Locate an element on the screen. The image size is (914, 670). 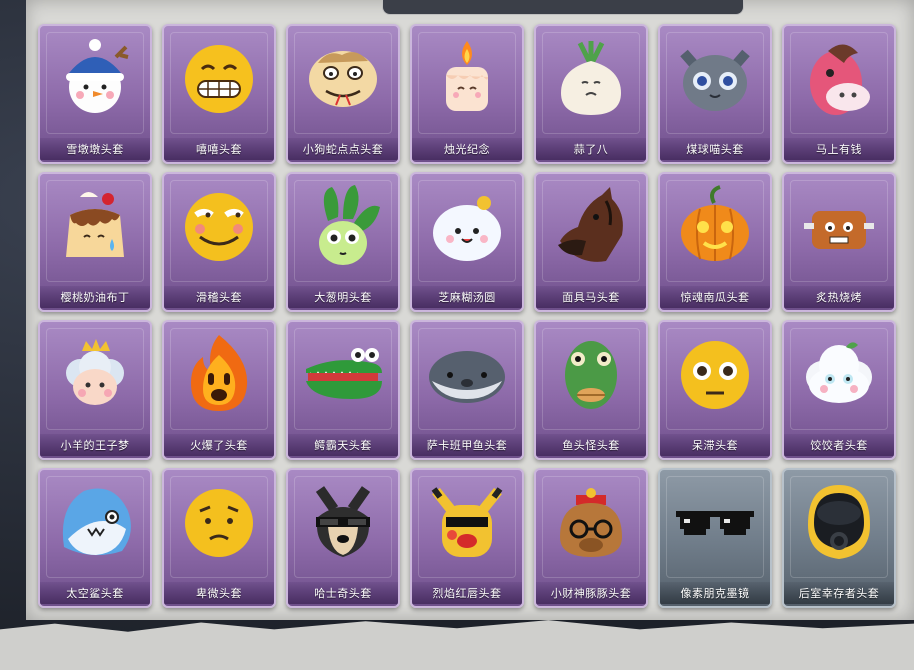
capybara-icon is located at coordinates (591, 522).